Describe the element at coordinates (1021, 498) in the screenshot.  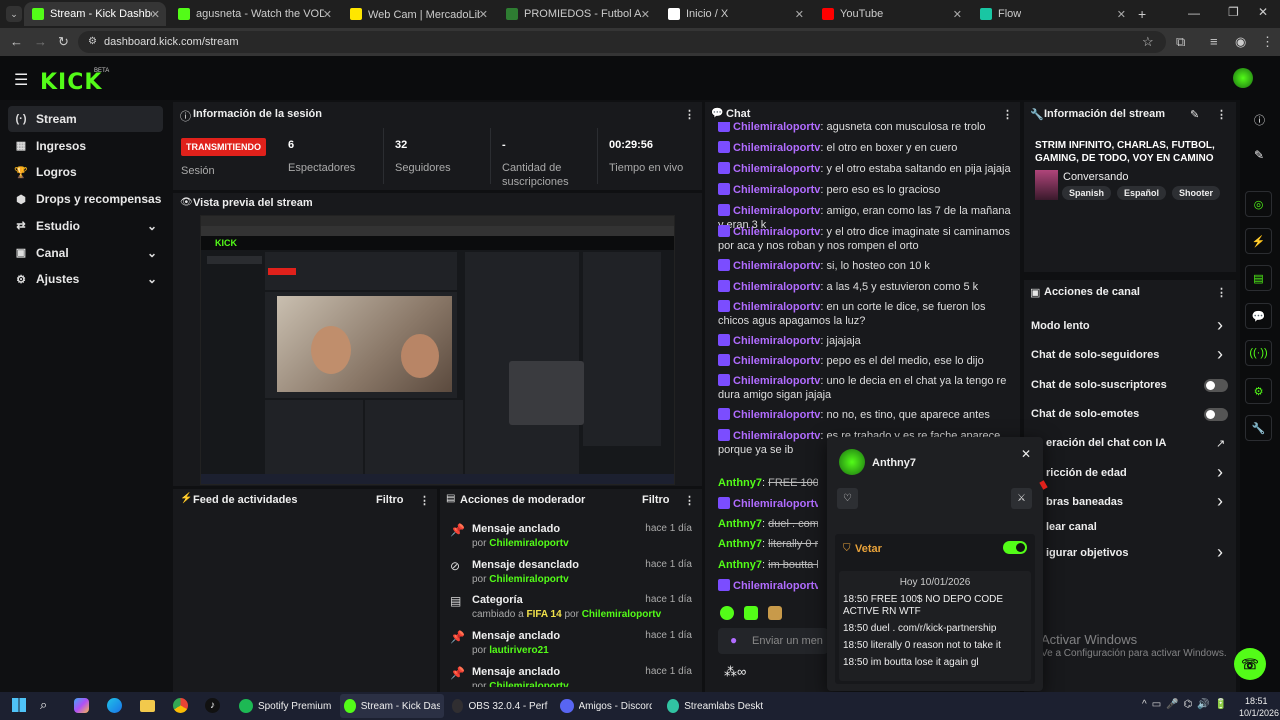
I see `mod-sword-button: ⚔` at that location.